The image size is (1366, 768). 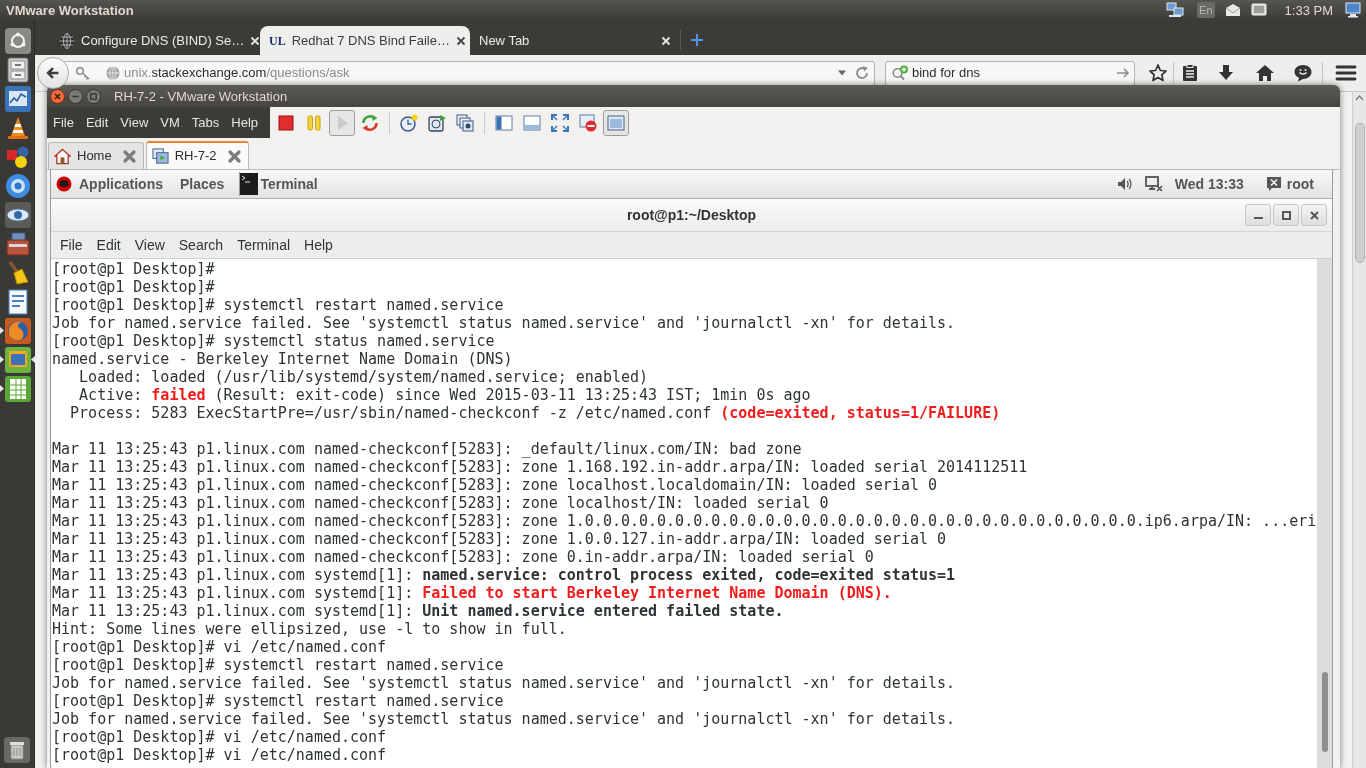 I want to click on maximize-icon, so click(x=93, y=96).